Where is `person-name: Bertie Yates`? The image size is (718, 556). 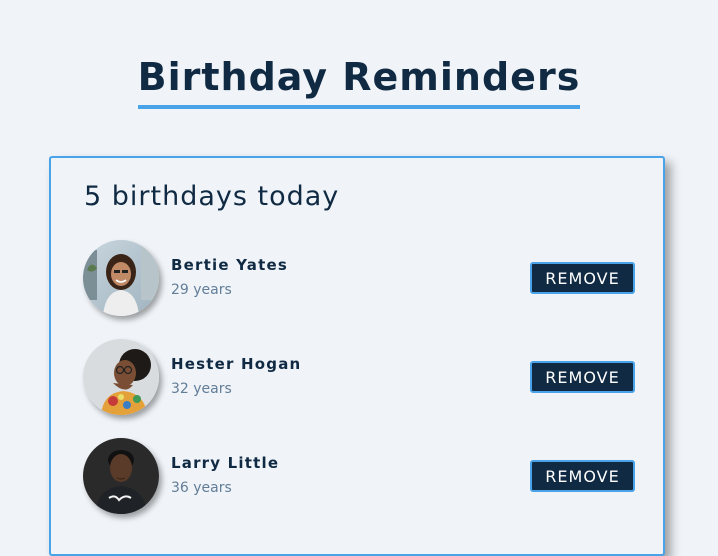
person-name: Bertie Yates is located at coordinates (229, 265).